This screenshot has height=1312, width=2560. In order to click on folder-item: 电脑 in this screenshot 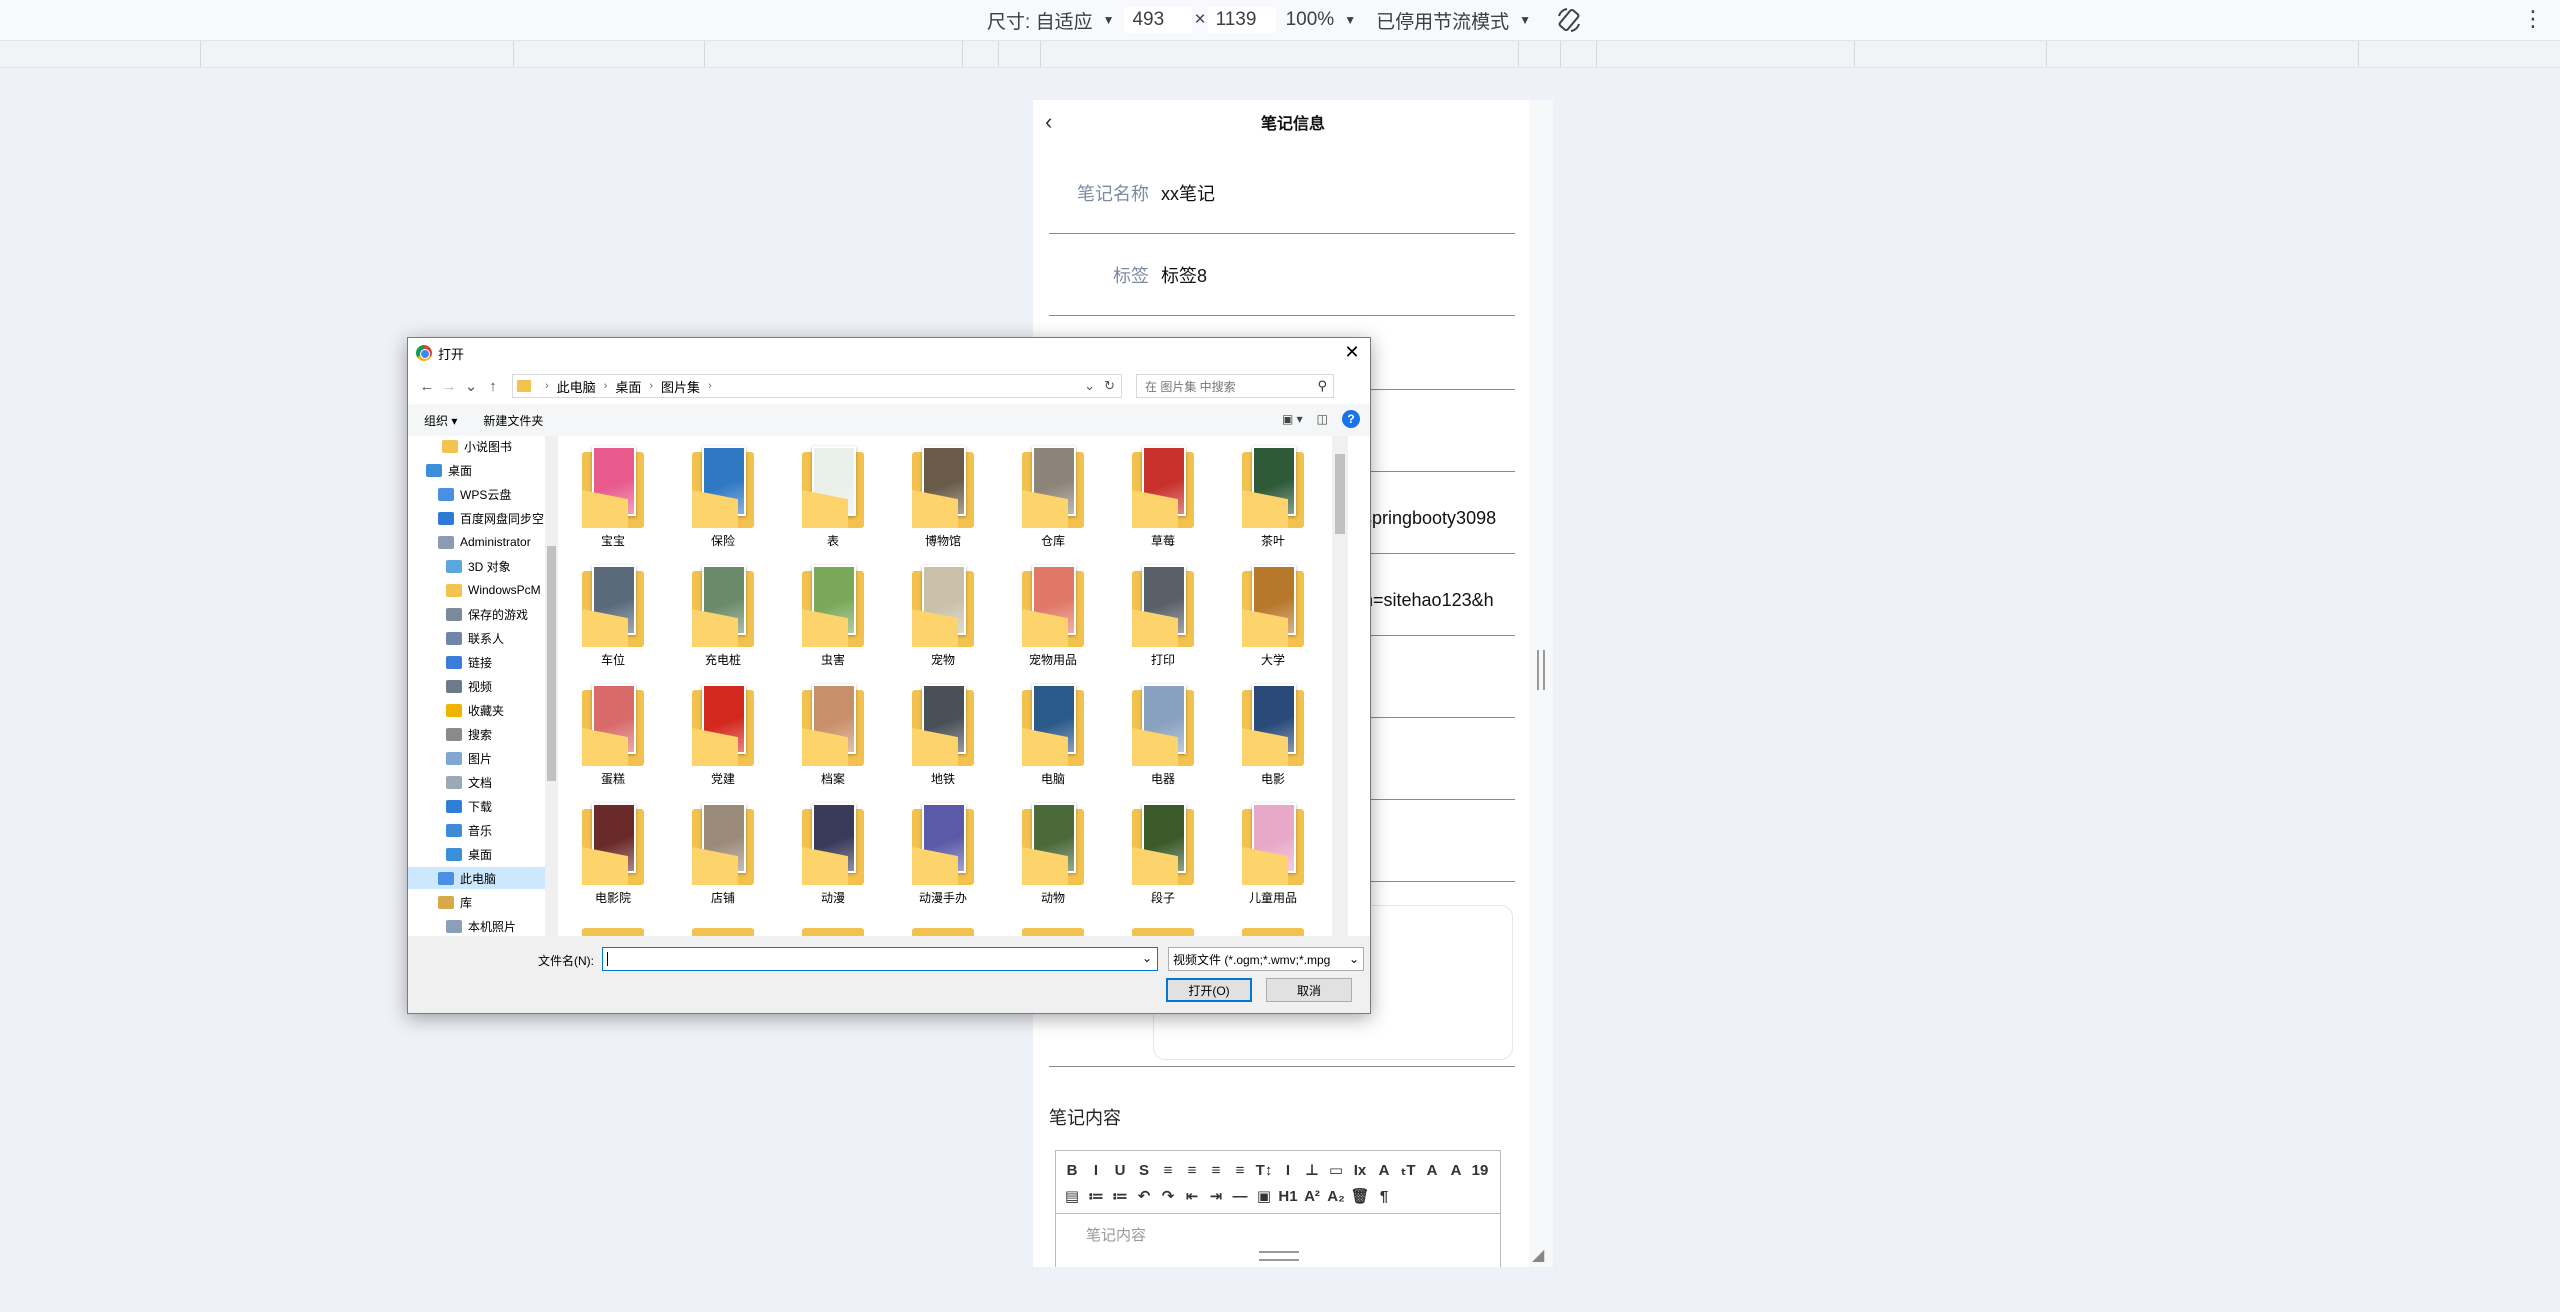, I will do `click(1053, 734)`.